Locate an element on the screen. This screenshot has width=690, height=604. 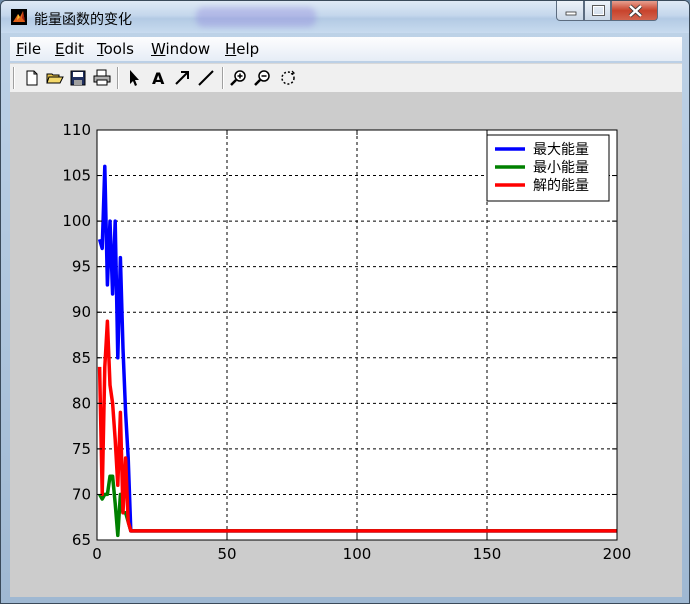
x-tick-label: 100 is located at coordinates (357, 554).